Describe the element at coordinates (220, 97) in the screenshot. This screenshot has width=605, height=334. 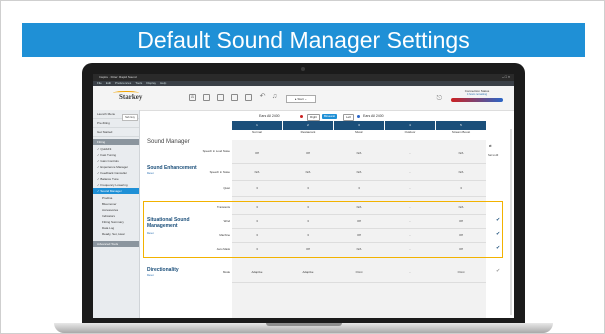
I see `open-icon` at that location.